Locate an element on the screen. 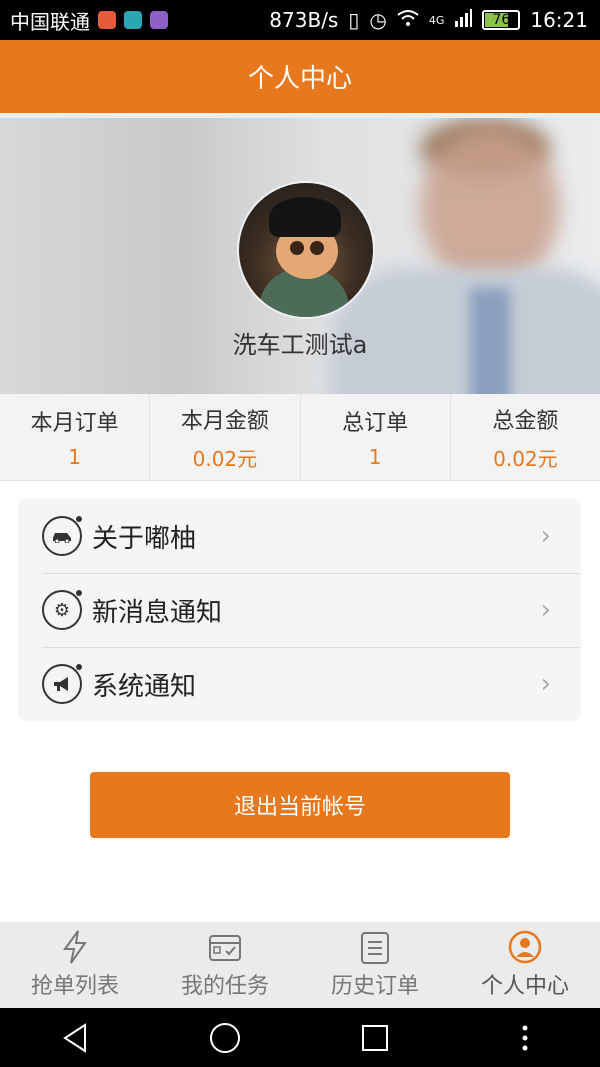 This screenshot has width=600, height=1067. back-icon is located at coordinates (75, 1037).